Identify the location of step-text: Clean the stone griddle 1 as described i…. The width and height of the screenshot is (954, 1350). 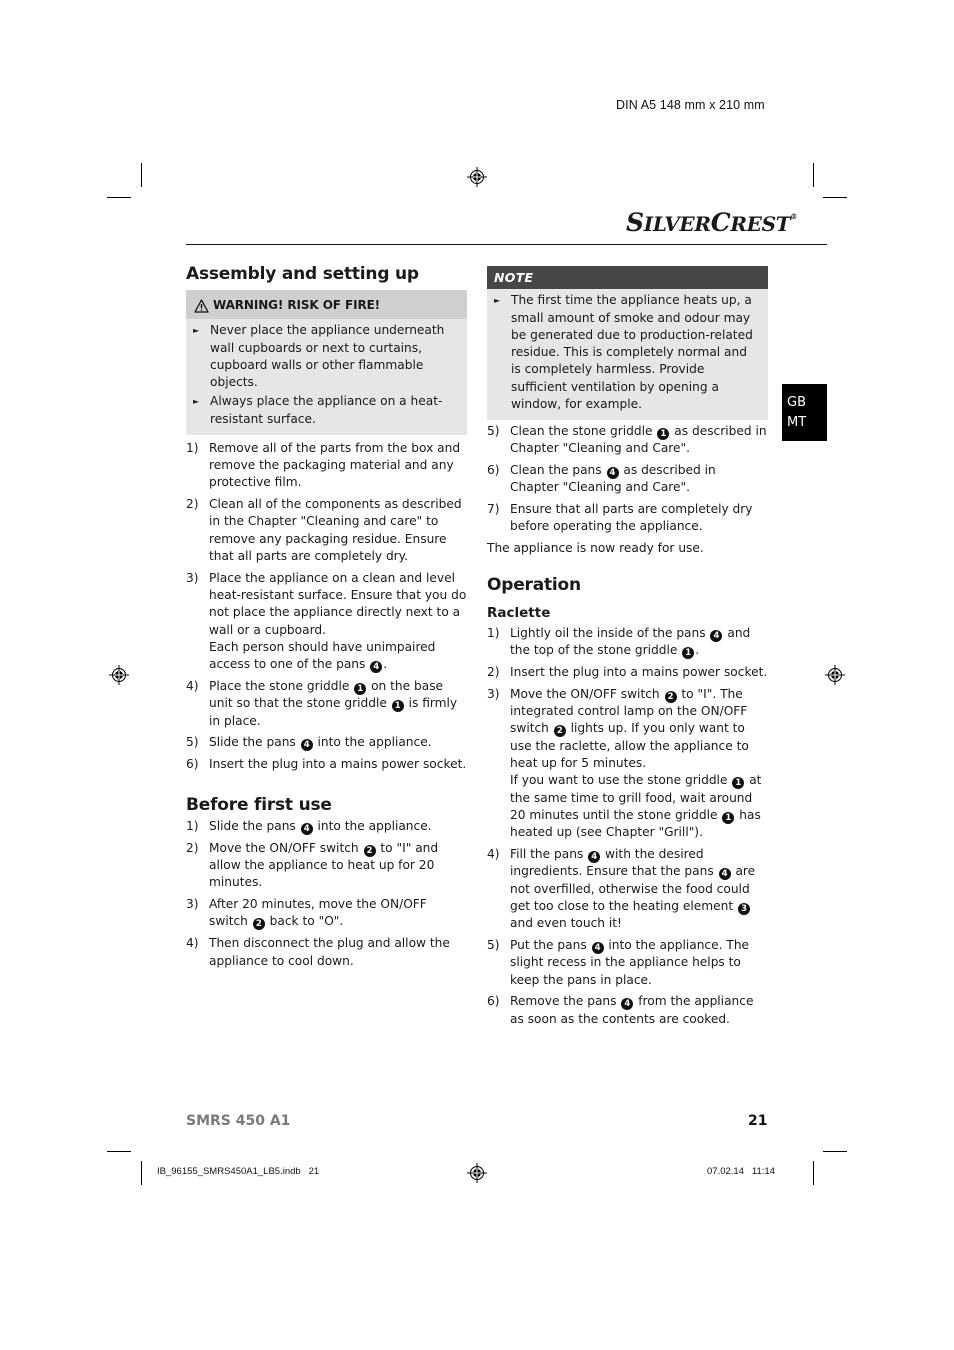
(638, 439).